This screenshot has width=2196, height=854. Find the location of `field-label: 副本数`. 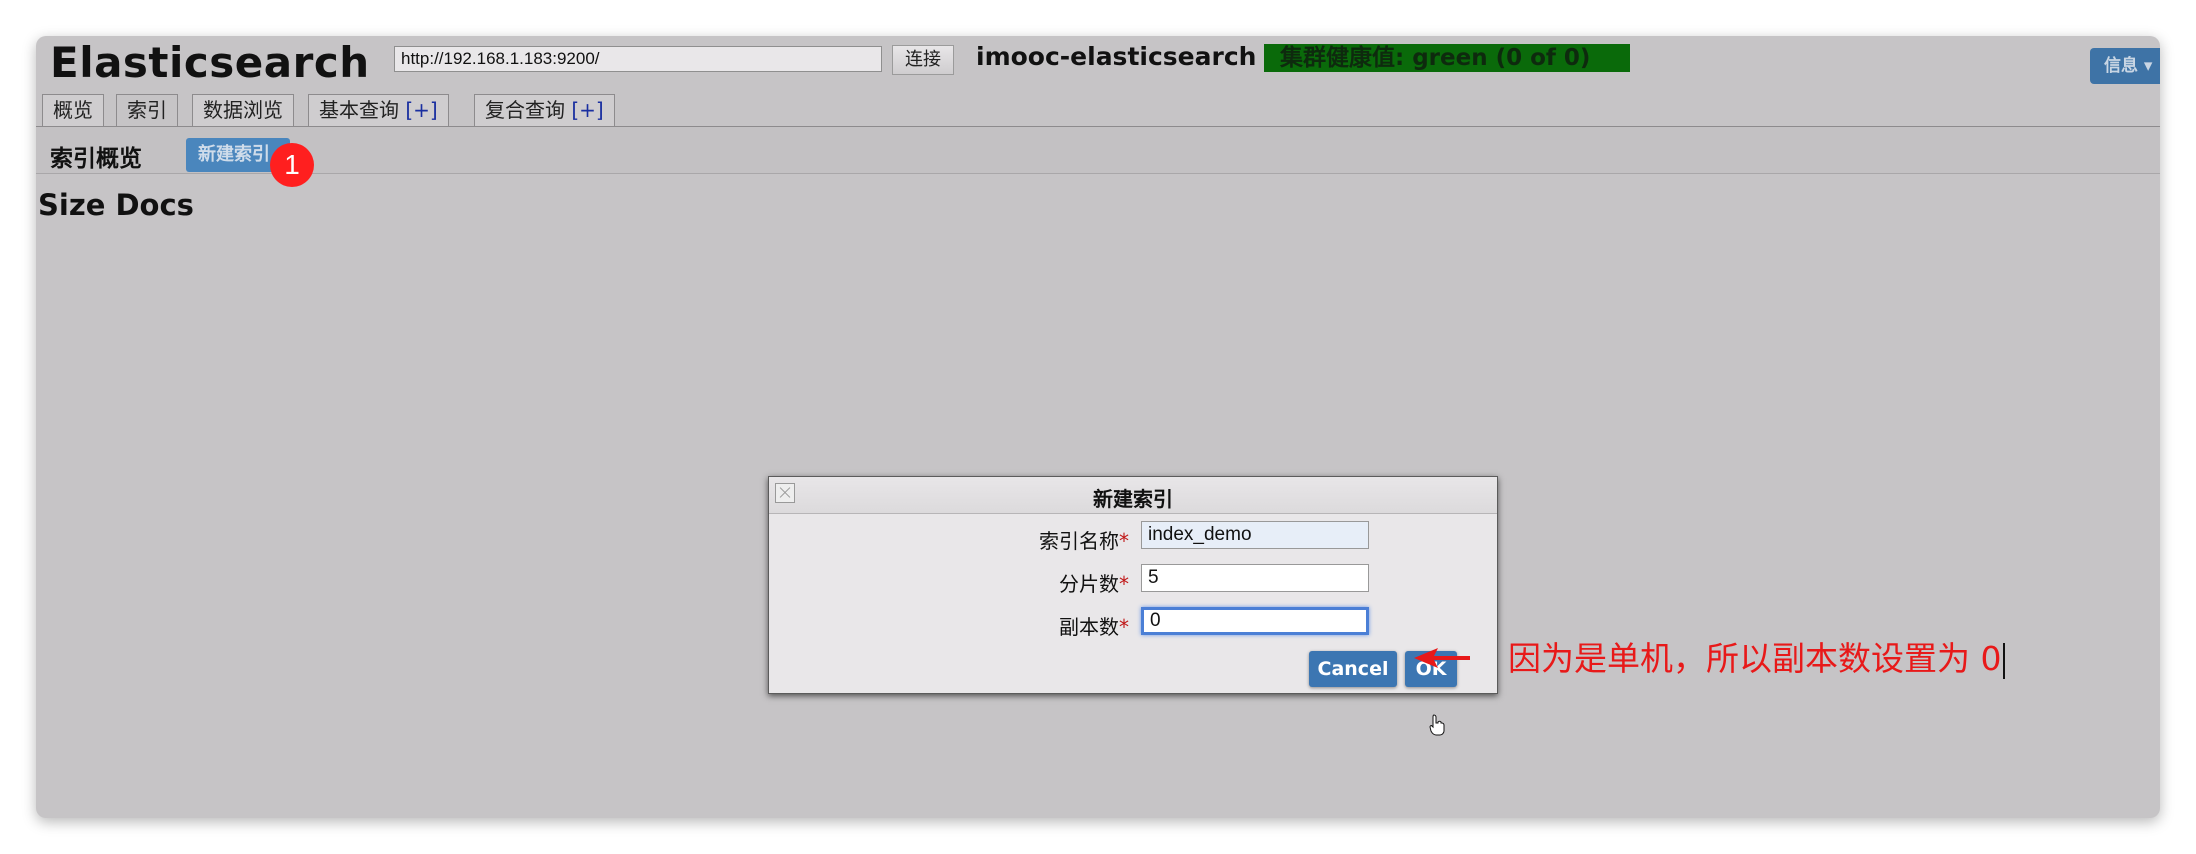

field-label: 副本数 is located at coordinates (1089, 627).